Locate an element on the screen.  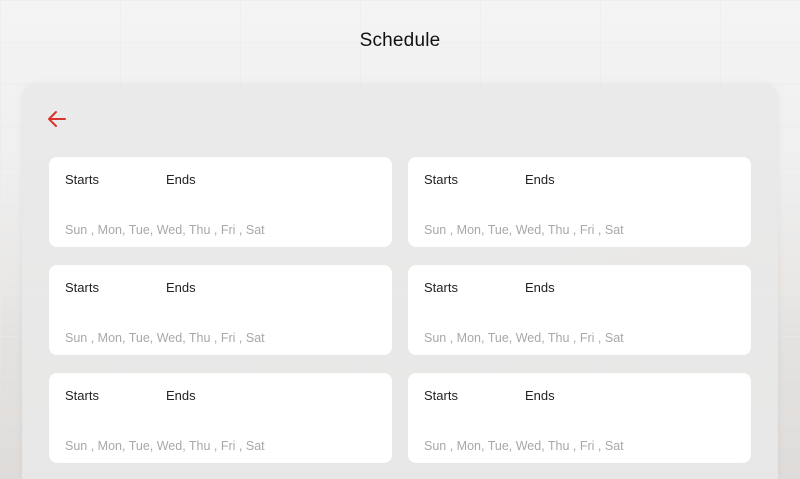
back-button is located at coordinates (57, 119).